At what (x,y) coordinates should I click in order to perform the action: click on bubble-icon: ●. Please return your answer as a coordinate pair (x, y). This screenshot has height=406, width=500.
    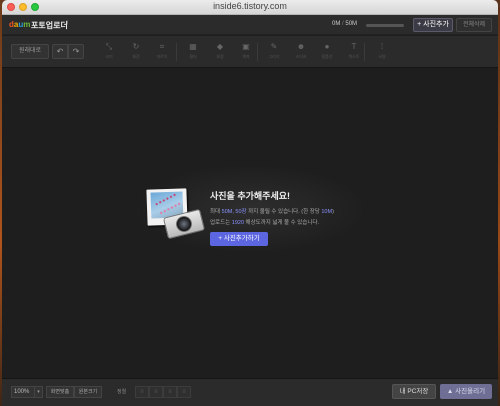
    Looking at the image, I should click on (327, 46).